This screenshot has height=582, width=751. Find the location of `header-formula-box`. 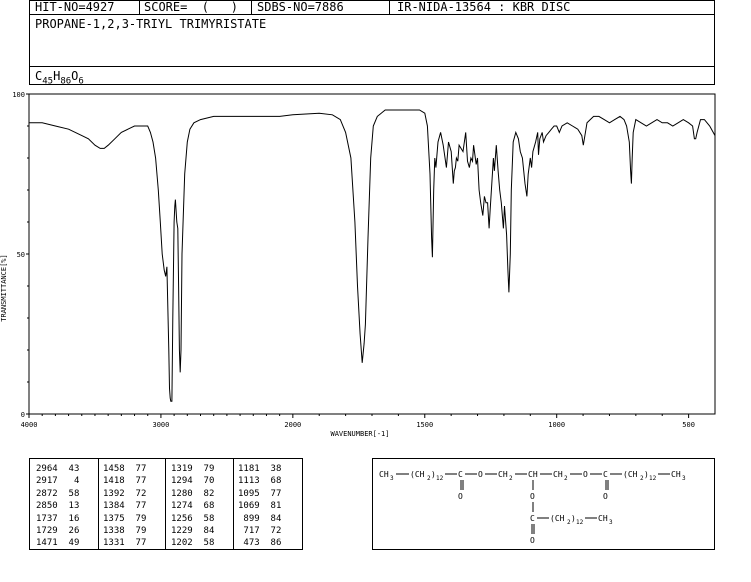

header-formula-box is located at coordinates (372, 75).